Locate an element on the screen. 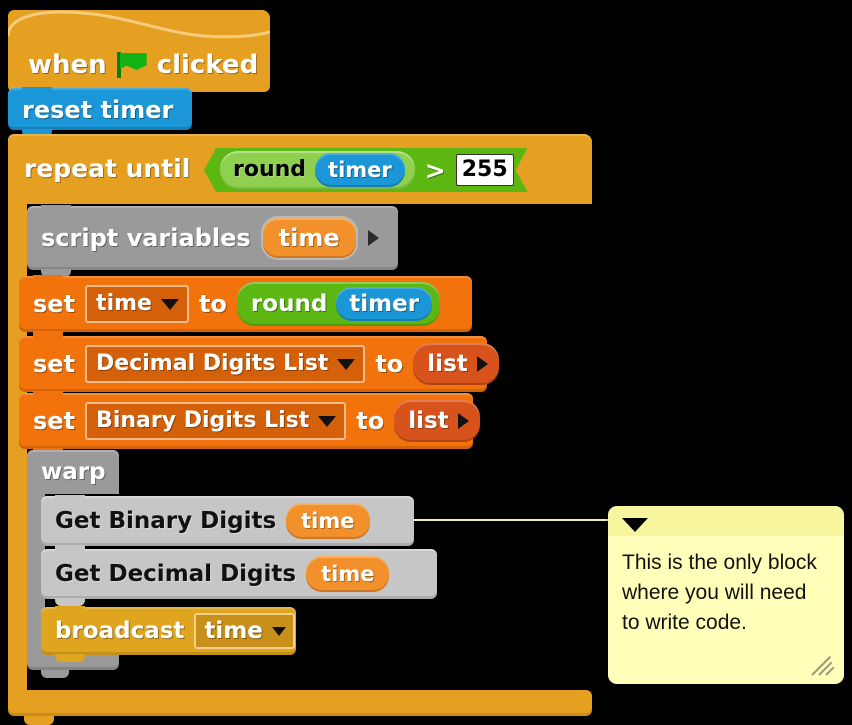 This screenshot has height=725, width=852. set-variable-dropdown: time is located at coordinates (137, 304).